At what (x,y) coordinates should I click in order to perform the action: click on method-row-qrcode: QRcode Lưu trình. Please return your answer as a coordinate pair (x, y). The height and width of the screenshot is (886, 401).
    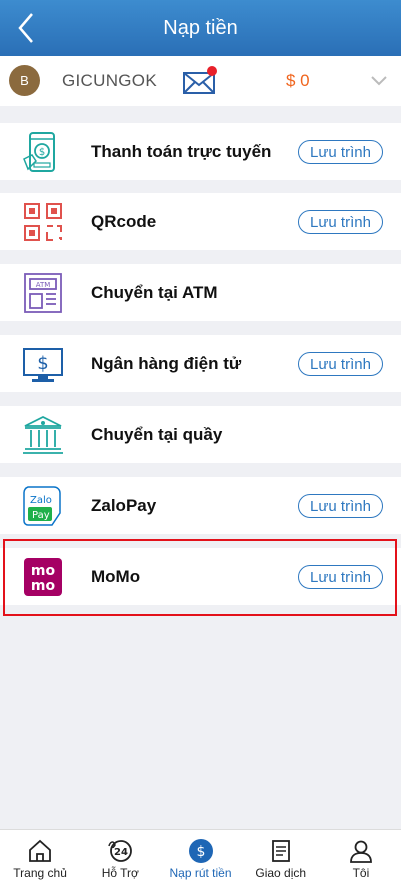
    Looking at the image, I should click on (200, 221).